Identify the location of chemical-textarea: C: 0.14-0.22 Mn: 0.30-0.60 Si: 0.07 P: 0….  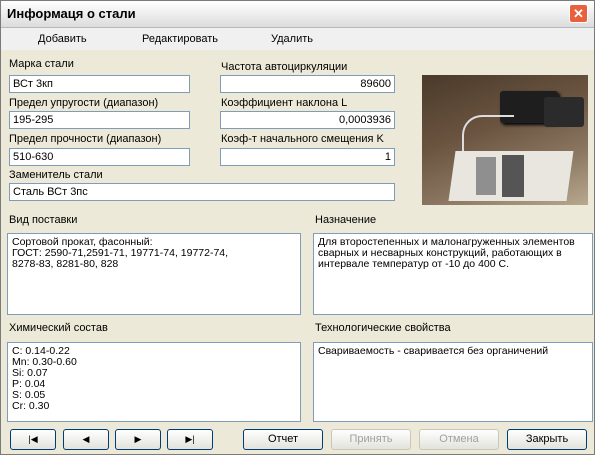
(154, 382).